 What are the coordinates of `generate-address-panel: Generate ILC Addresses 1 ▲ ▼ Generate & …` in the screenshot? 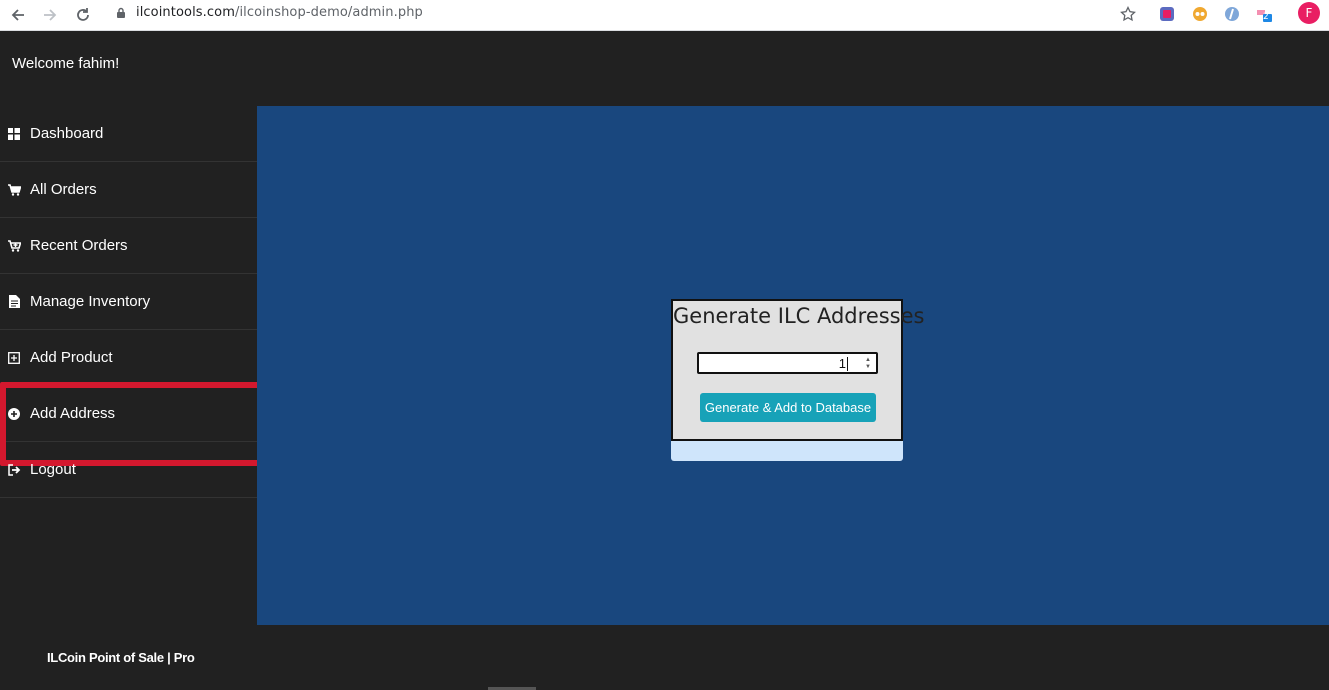 It's located at (798, 370).